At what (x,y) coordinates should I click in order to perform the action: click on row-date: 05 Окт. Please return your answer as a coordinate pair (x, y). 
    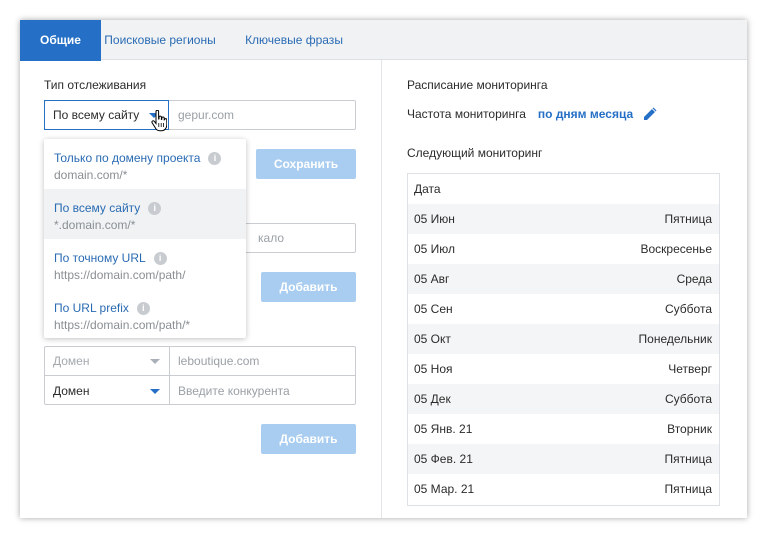
    Looking at the image, I should click on (432, 339).